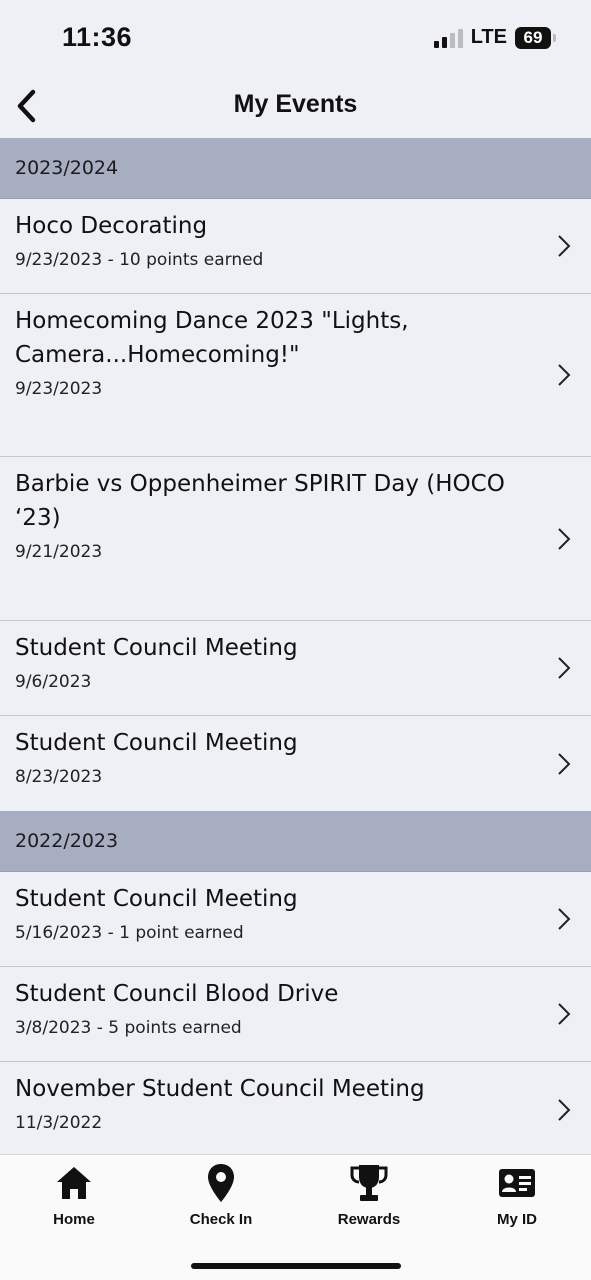 The width and height of the screenshot is (591, 1280). Describe the element at coordinates (129, 933) in the screenshot. I see `event-subtitle: 5/16/2023 - 1 point earned` at that location.